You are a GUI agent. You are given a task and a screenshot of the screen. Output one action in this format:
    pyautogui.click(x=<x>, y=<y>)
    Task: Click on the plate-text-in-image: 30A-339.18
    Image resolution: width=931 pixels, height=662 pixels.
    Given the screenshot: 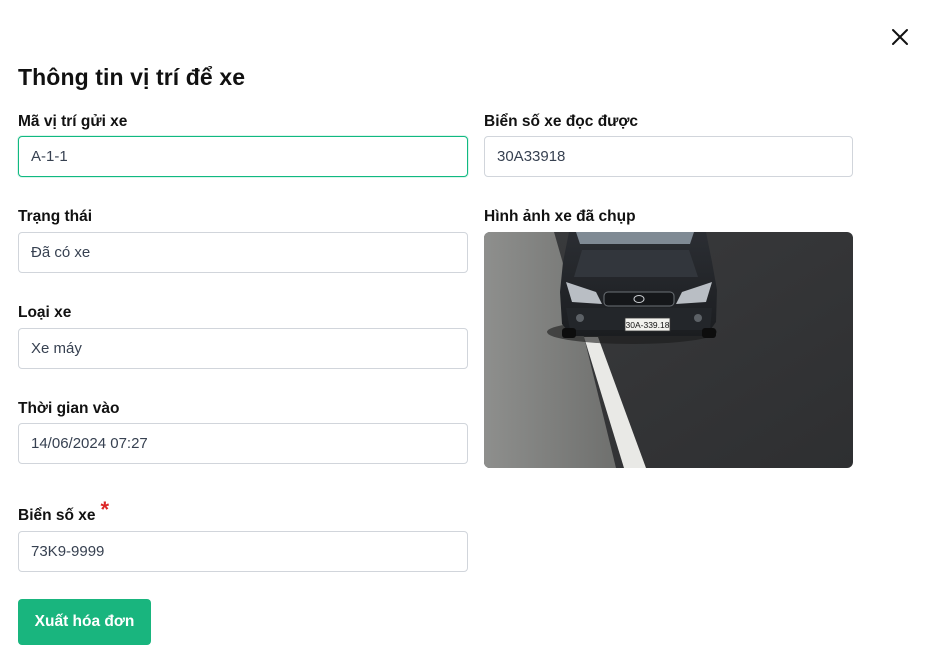 What is the action you would take?
    pyautogui.click(x=648, y=325)
    